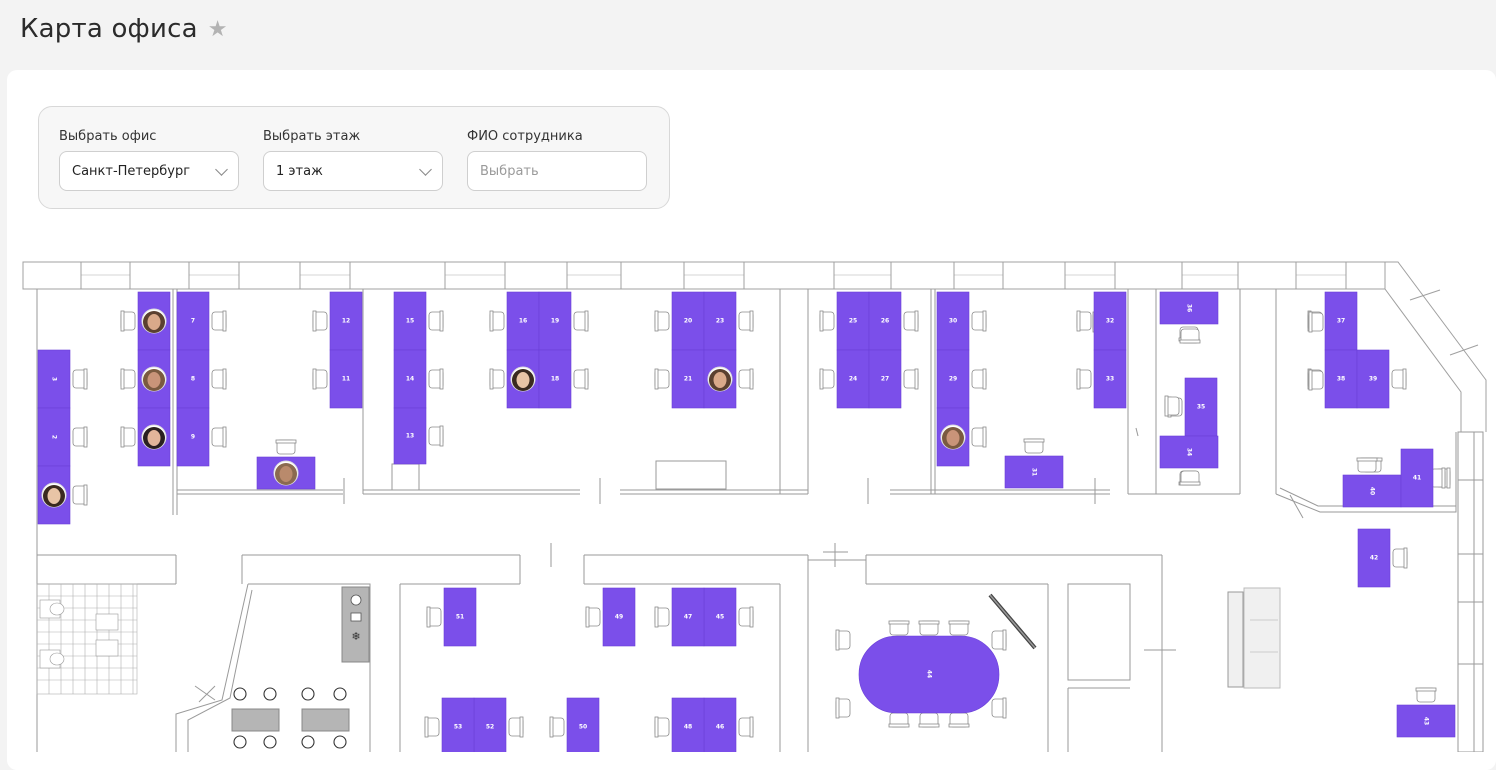  Describe the element at coordinates (555, 321) in the screenshot. I see `desk-19: 19` at that location.